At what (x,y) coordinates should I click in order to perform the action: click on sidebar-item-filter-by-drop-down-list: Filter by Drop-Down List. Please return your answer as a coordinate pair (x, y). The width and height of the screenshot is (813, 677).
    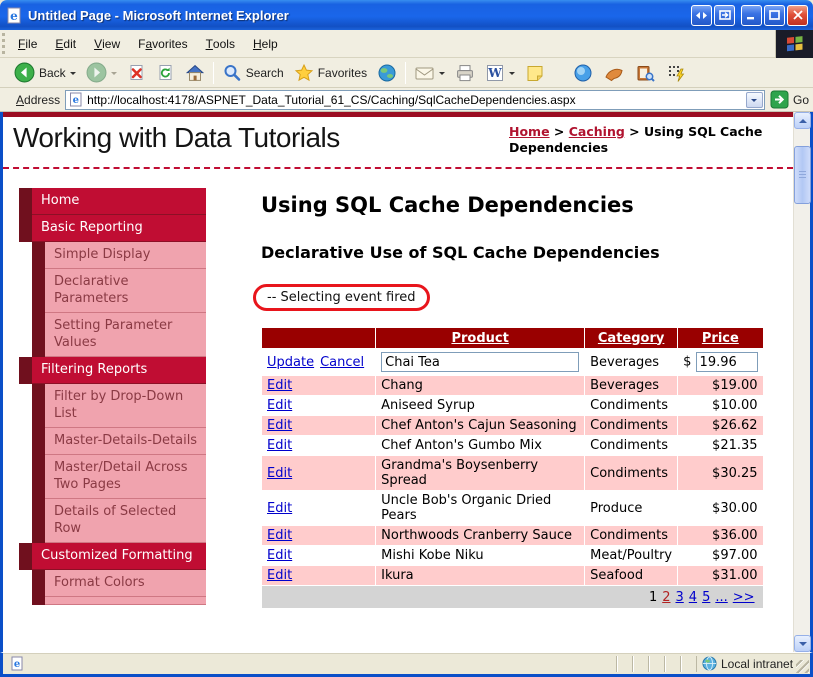
    Looking at the image, I should click on (119, 406).